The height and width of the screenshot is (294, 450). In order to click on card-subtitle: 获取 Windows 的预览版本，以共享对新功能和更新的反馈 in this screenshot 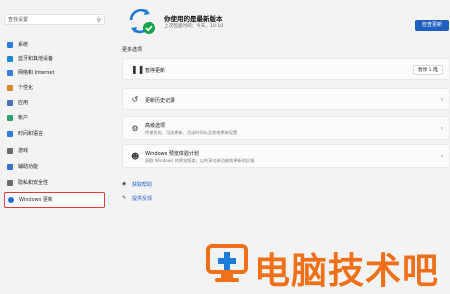, I will do `click(200, 160)`.